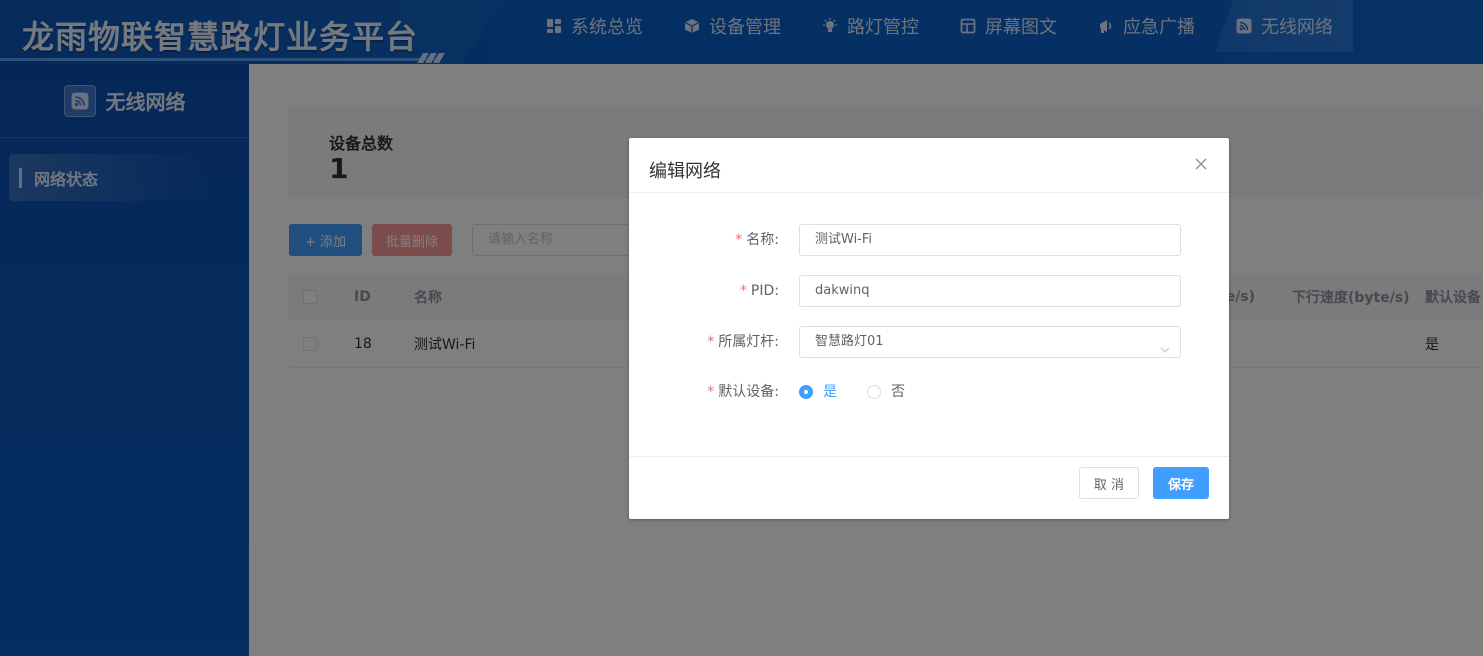  What do you see at coordinates (990, 342) in the screenshot?
I see `pole-select: 智慧路灯01` at bounding box center [990, 342].